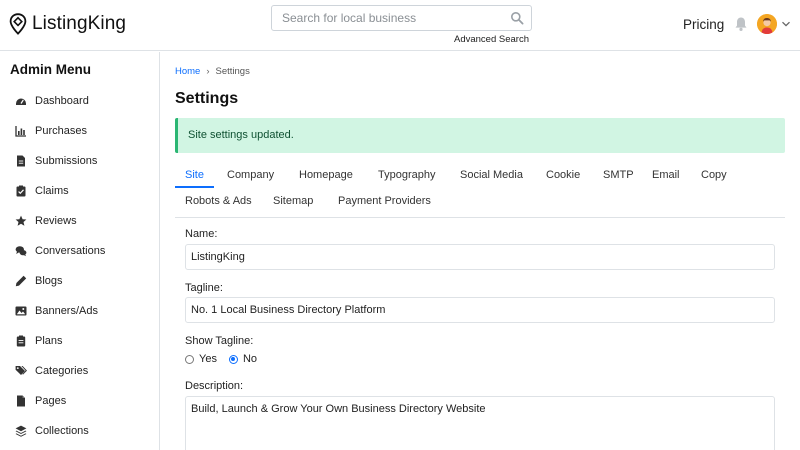 This screenshot has height=450, width=800. Describe the element at coordinates (66, 161) in the screenshot. I see `sidebar-item-label: Submissions` at that location.